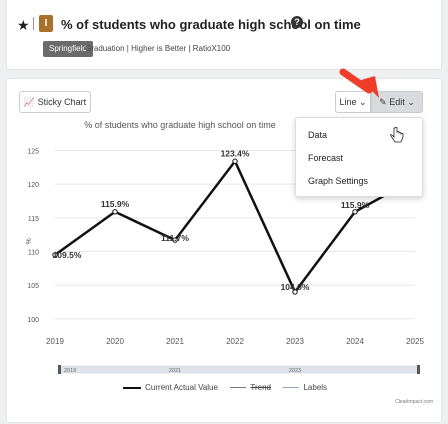 The image size is (448, 424). I want to click on range-slider-label: 2019, so click(70, 371).